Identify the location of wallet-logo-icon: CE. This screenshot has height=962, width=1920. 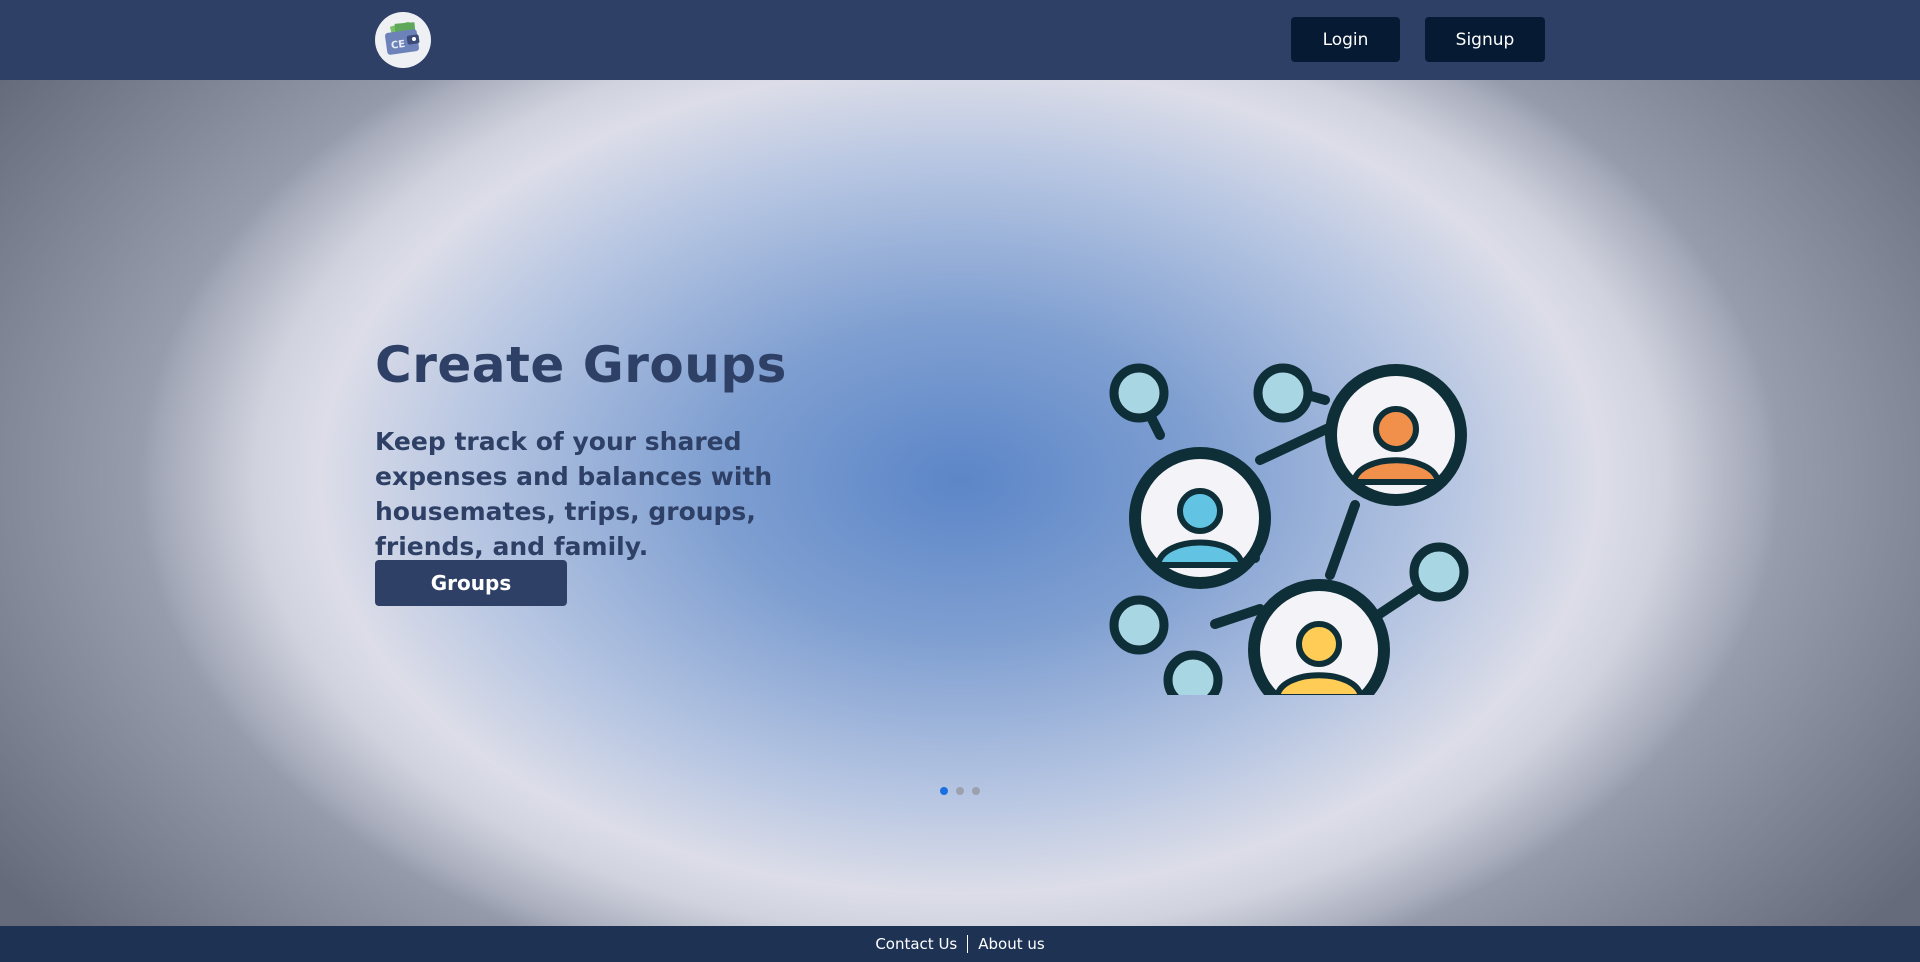
(403, 40).